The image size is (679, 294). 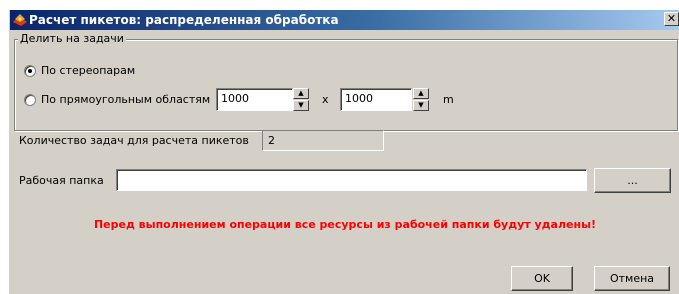 What do you see at coordinates (448, 99) in the screenshot?
I see `unit-label: m` at bounding box center [448, 99].